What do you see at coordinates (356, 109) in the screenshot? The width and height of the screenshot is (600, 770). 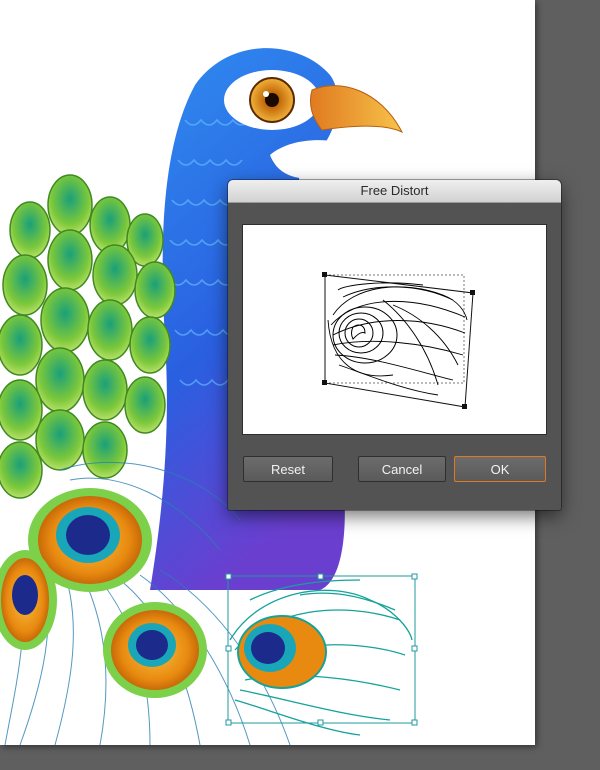 I see `beak` at bounding box center [356, 109].